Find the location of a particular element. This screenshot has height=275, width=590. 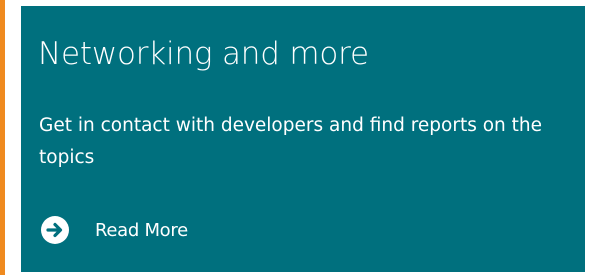

accent-bar is located at coordinates (2, 137).